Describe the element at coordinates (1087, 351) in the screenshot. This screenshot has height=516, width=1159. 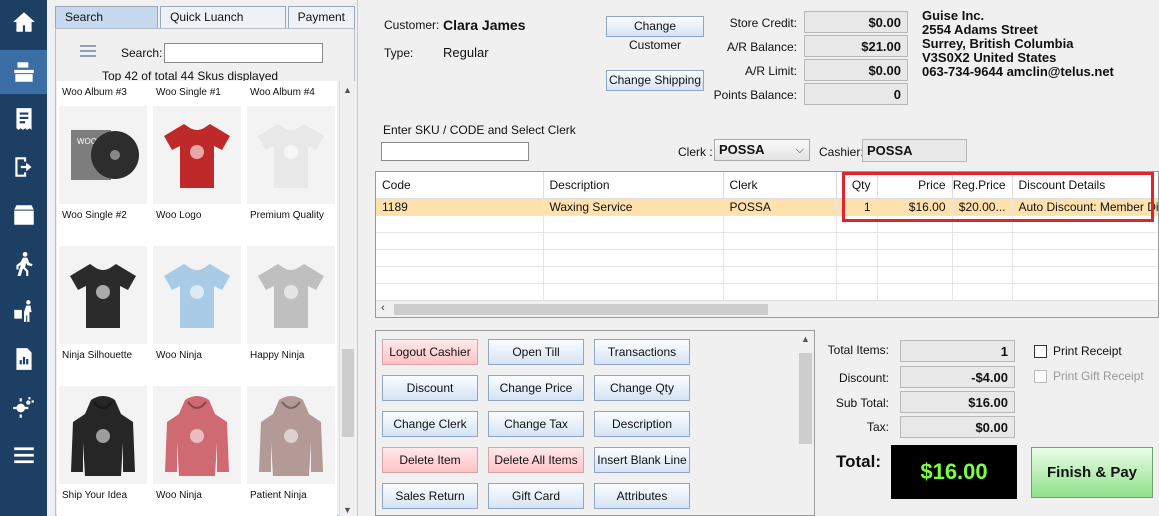
I see `print-receipt-label: Print Receipt` at that location.